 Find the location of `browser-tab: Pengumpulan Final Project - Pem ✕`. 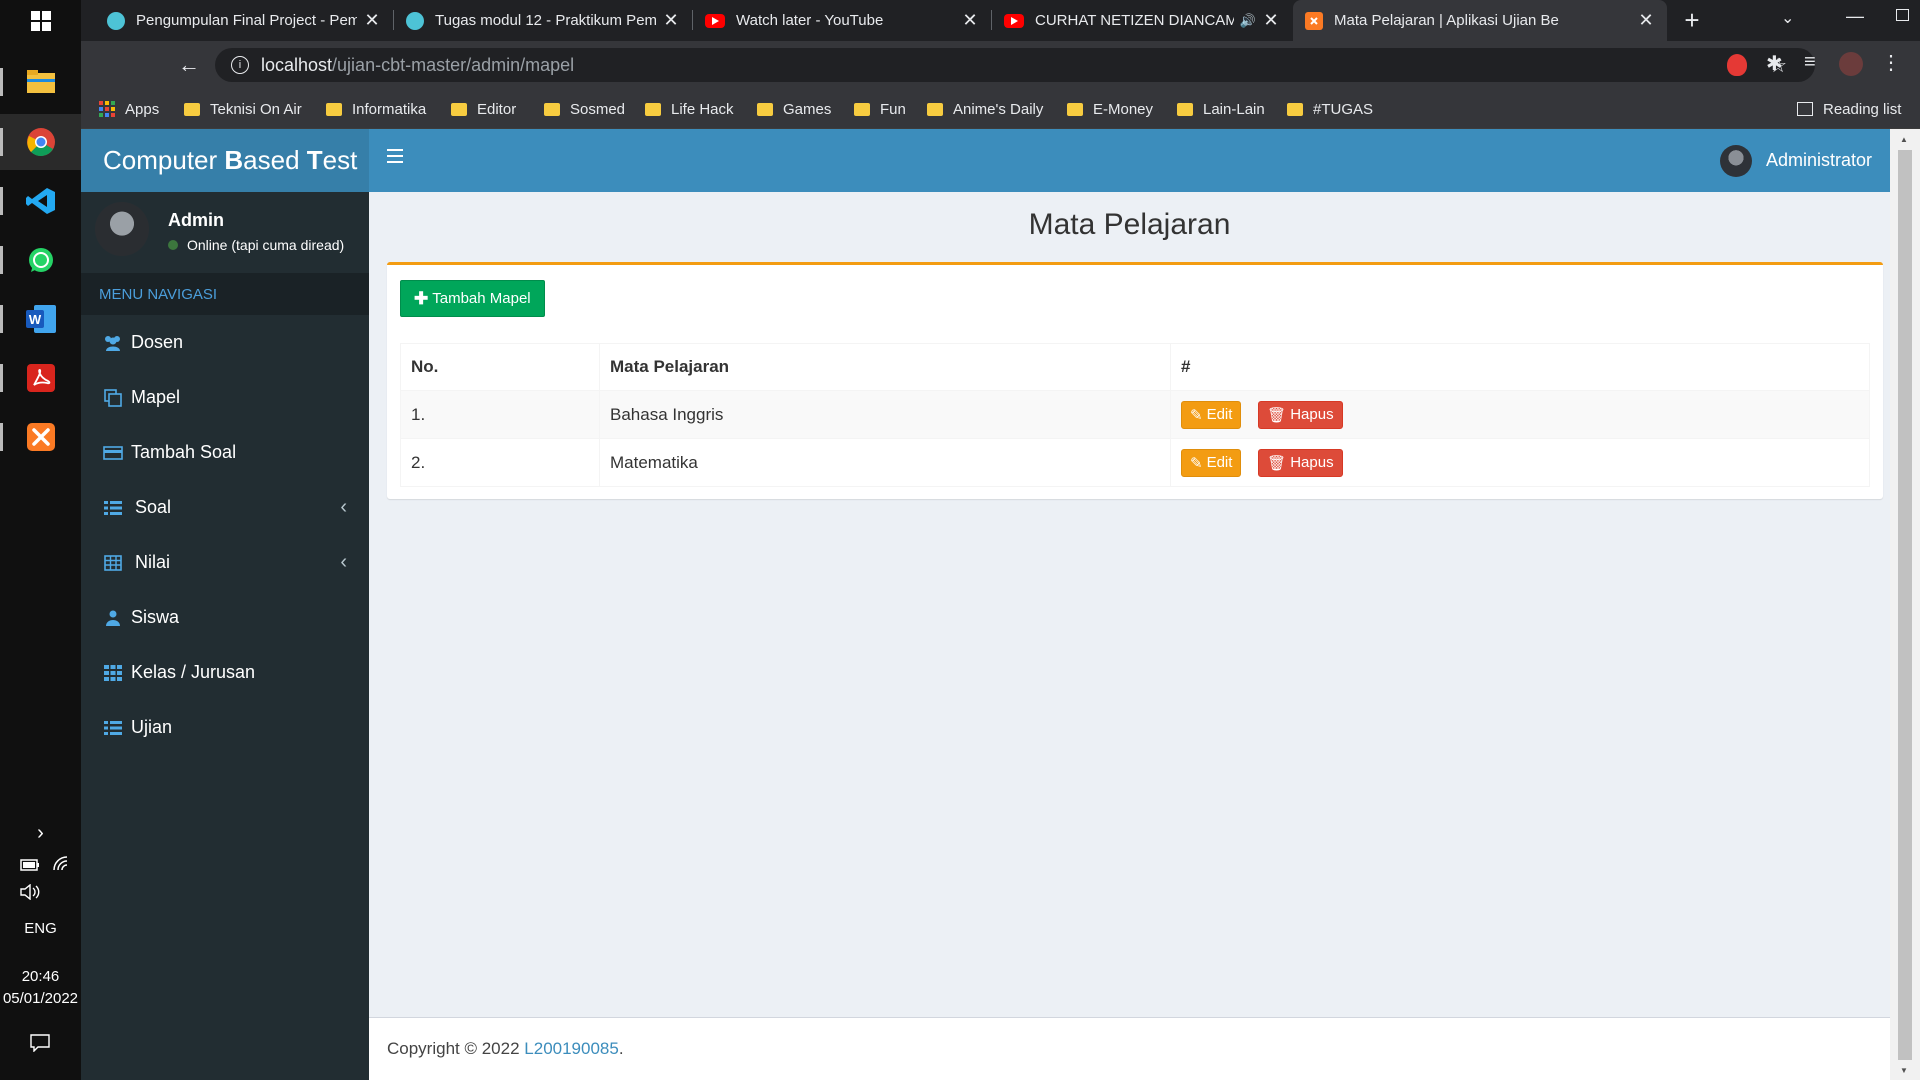

browser-tab: Pengumpulan Final Project - Pem ✕ is located at coordinates (244, 20).